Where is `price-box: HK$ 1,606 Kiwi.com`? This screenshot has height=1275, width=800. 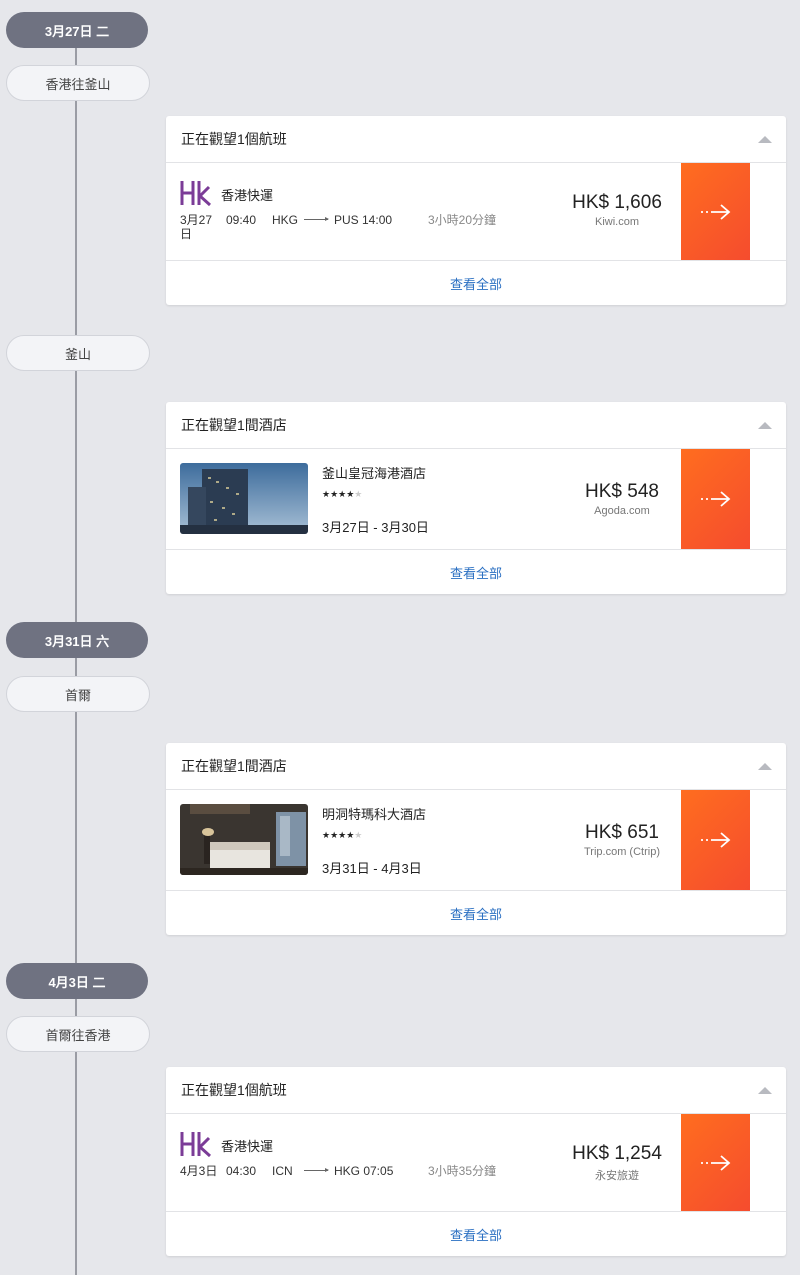
price-box: HK$ 1,606 Kiwi.com is located at coordinates (617, 210).